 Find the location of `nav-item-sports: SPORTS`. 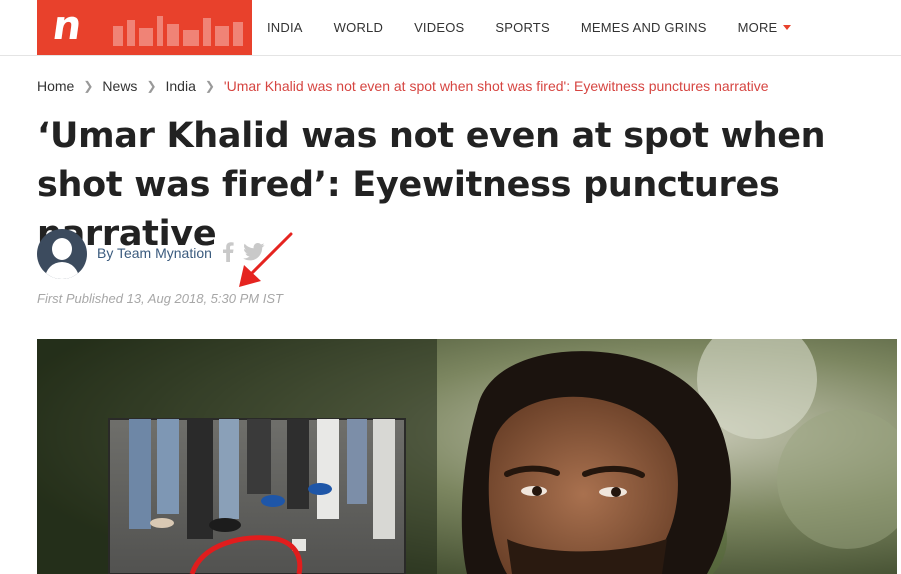

nav-item-sports: SPORTS is located at coordinates (522, 27).